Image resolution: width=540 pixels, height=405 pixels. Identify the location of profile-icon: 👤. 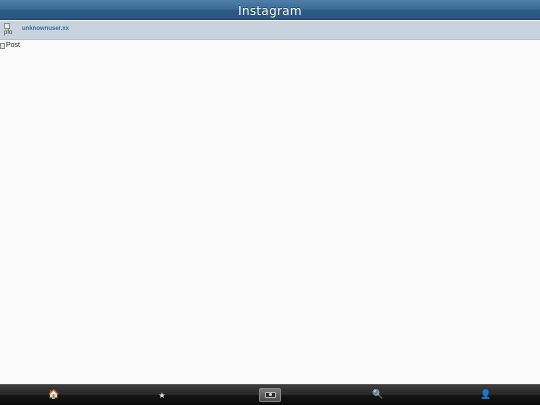
(486, 394).